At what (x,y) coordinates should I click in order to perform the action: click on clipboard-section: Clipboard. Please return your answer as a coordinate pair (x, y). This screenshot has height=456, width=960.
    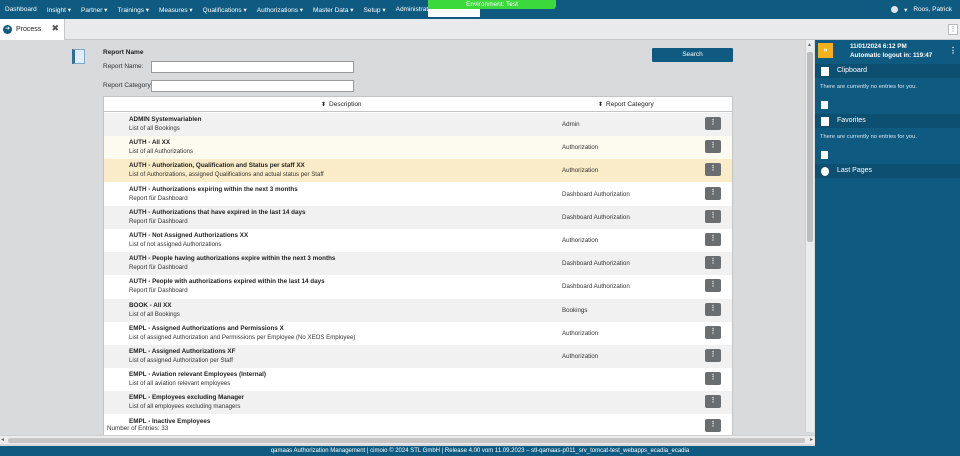
    Looking at the image, I should click on (887, 71).